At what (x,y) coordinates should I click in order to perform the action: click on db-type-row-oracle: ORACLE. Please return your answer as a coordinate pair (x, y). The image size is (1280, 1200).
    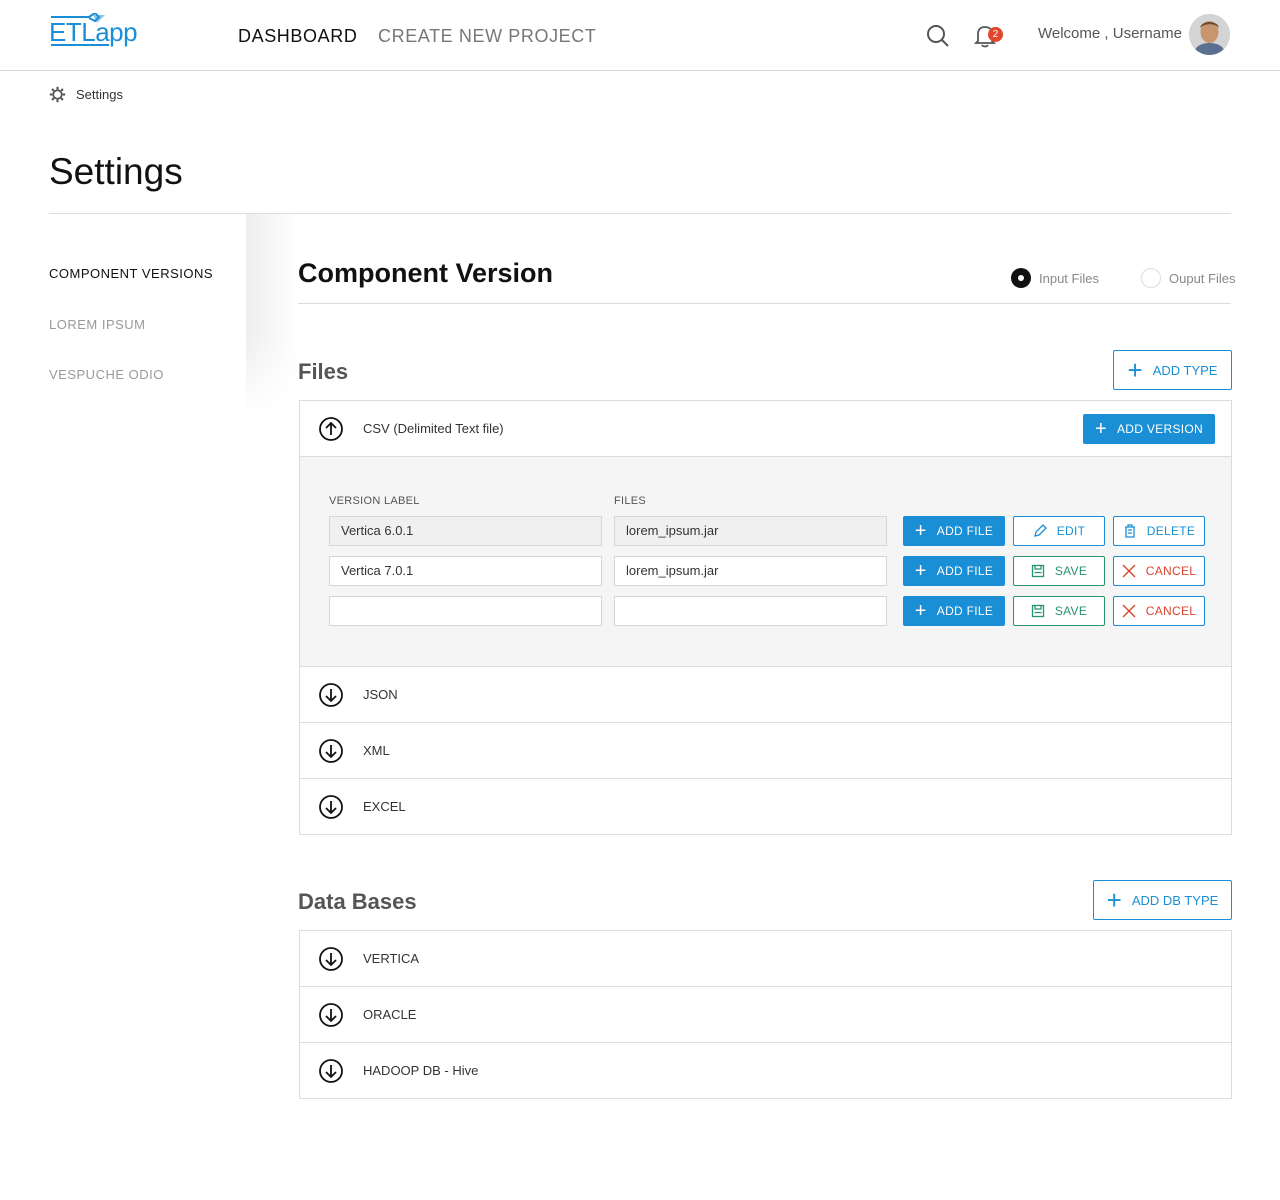
    Looking at the image, I should click on (765, 1015).